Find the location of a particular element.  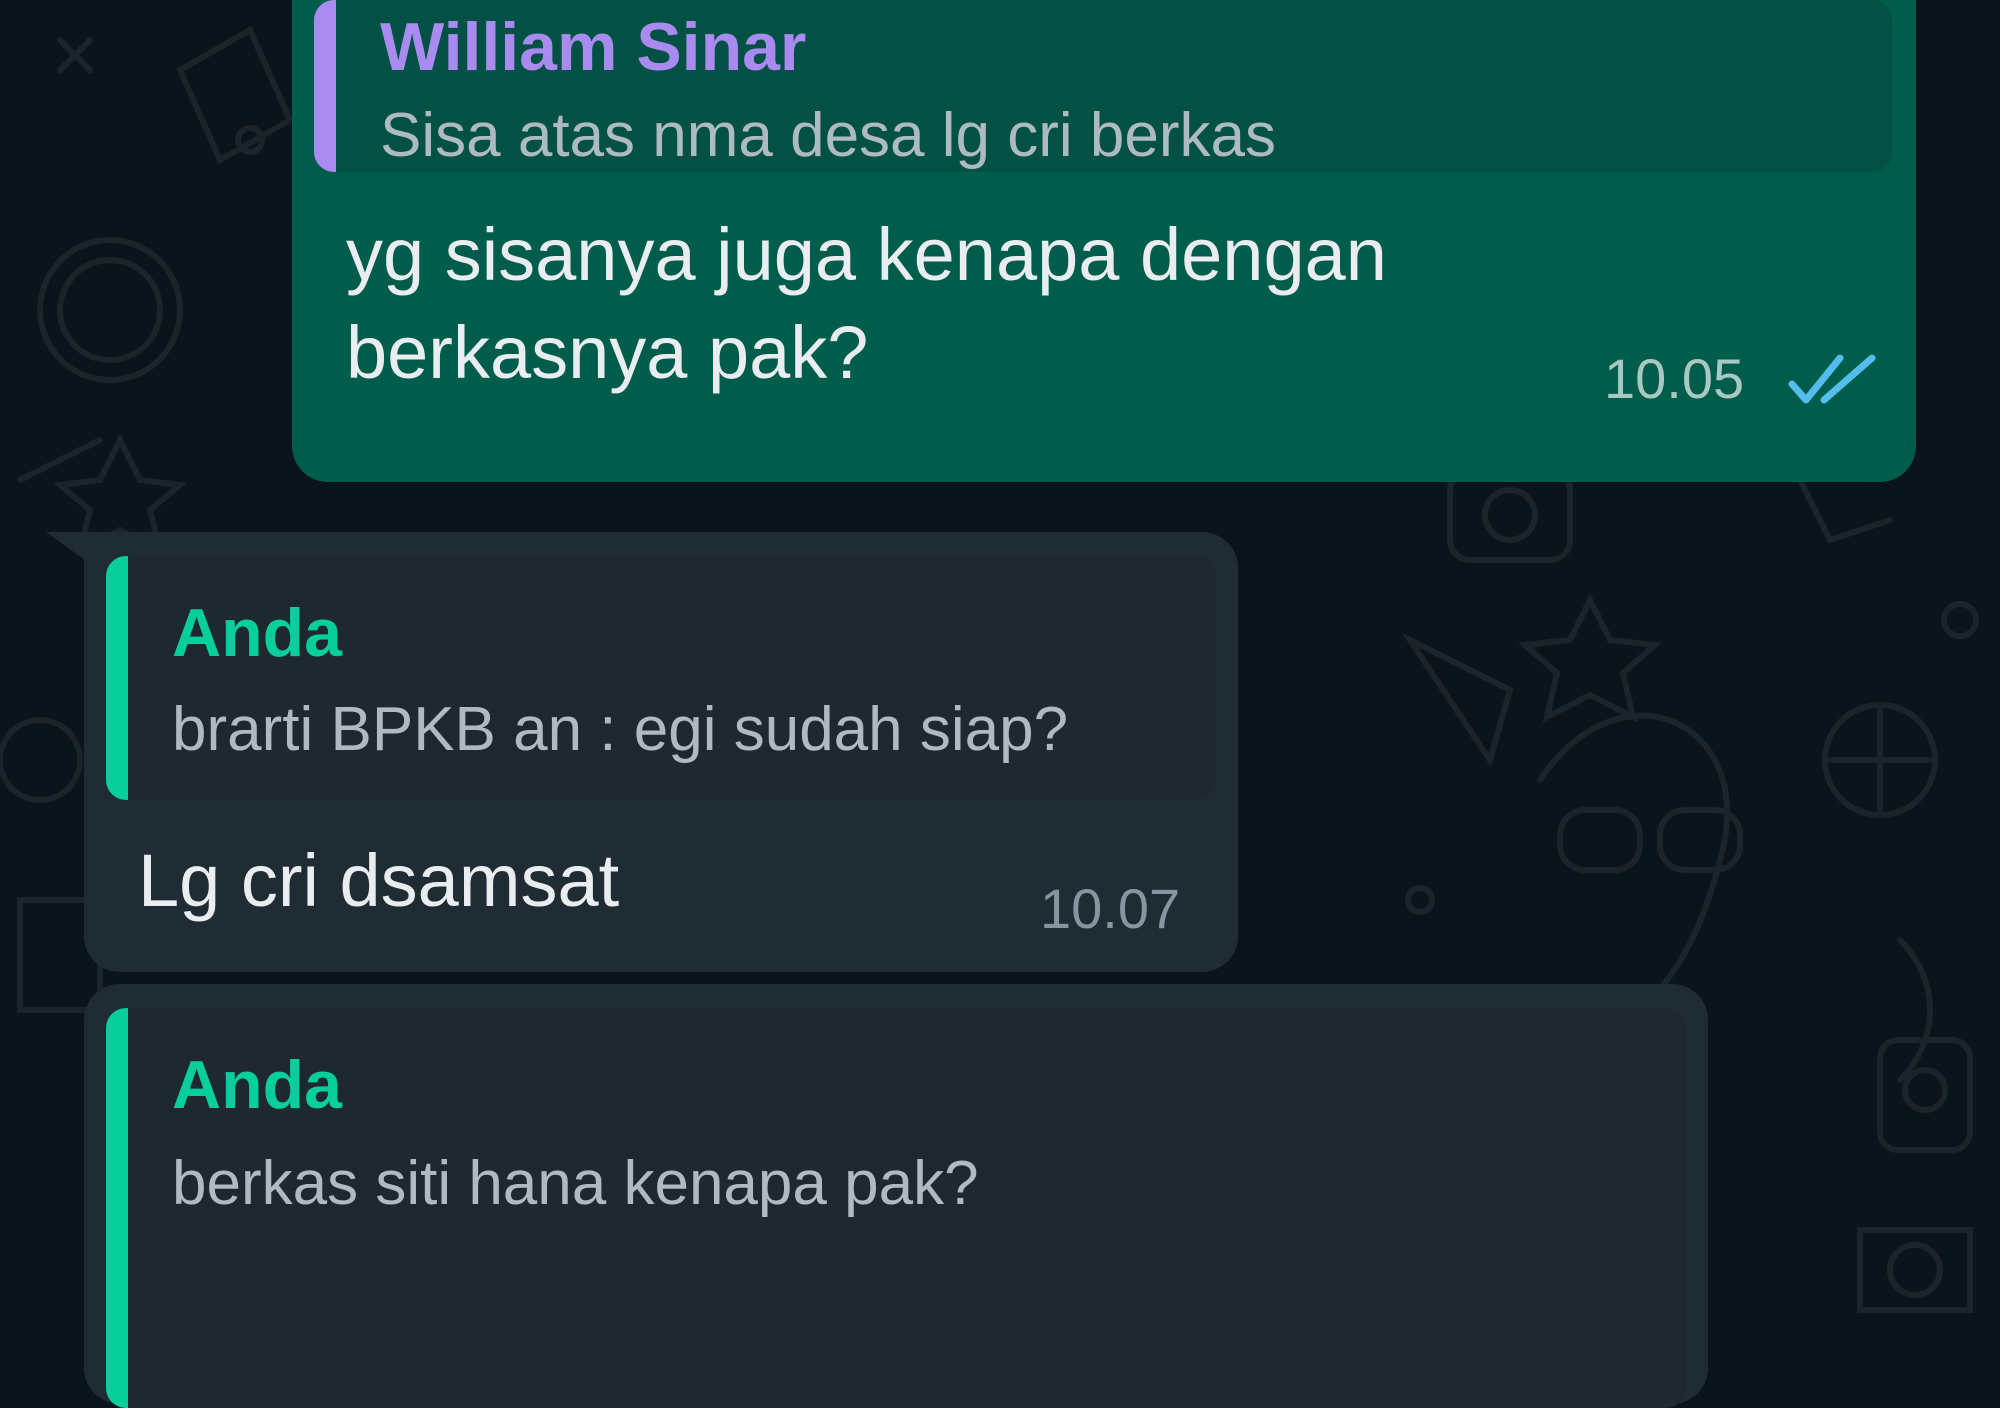

quote-text: brarti BPKB an : egi sudah siap? is located at coordinates (620, 729).